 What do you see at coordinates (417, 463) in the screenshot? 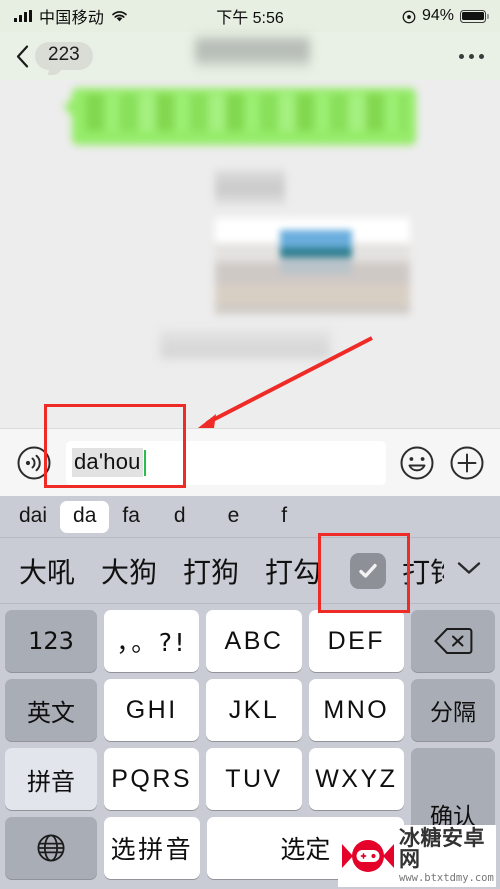
I see `emoji-smiley-icon` at bounding box center [417, 463].